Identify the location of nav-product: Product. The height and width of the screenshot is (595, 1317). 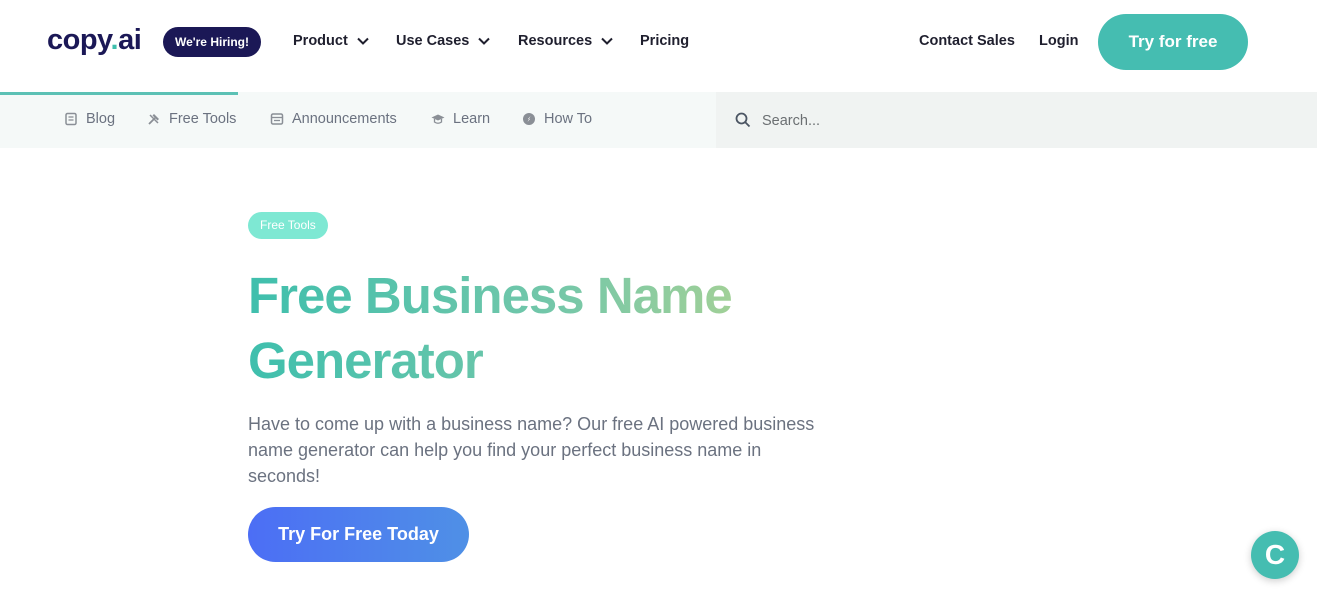
(331, 41).